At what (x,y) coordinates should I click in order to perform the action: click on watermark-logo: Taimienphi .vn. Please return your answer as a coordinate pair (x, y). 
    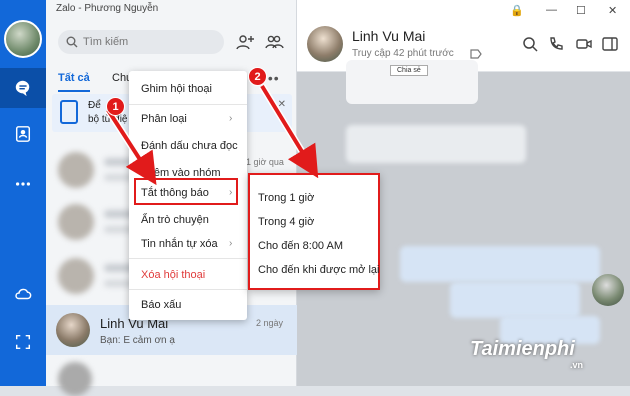
    Looking at the image, I should click on (526, 354).